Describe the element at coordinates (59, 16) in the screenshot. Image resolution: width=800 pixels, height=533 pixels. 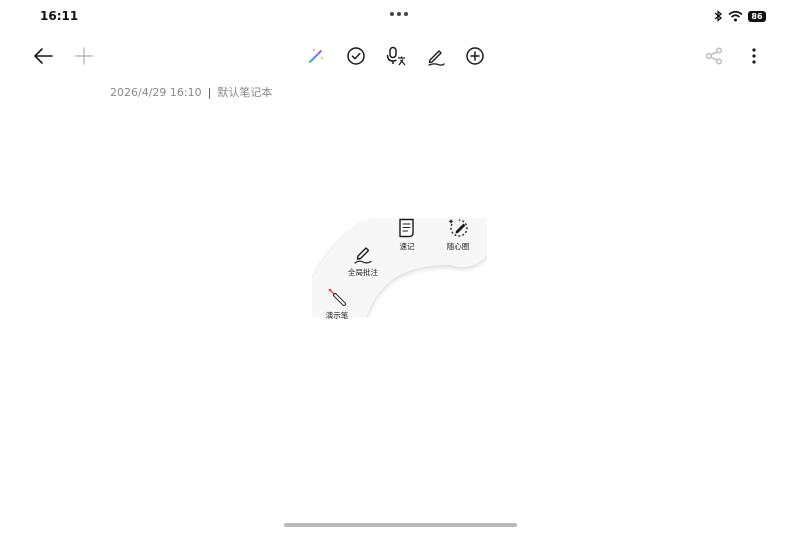
I see `status-time: 16:11` at that location.